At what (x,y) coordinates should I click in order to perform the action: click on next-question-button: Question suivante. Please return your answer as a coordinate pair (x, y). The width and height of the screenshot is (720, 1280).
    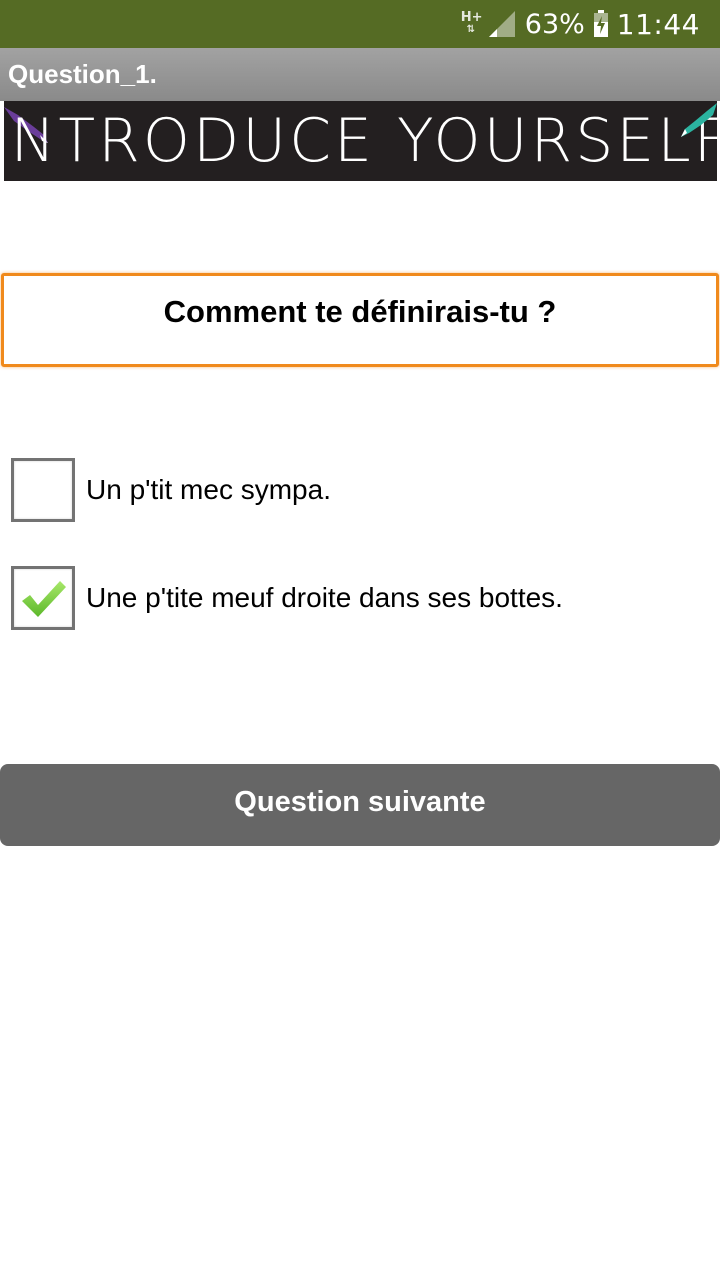
    Looking at the image, I should click on (360, 805).